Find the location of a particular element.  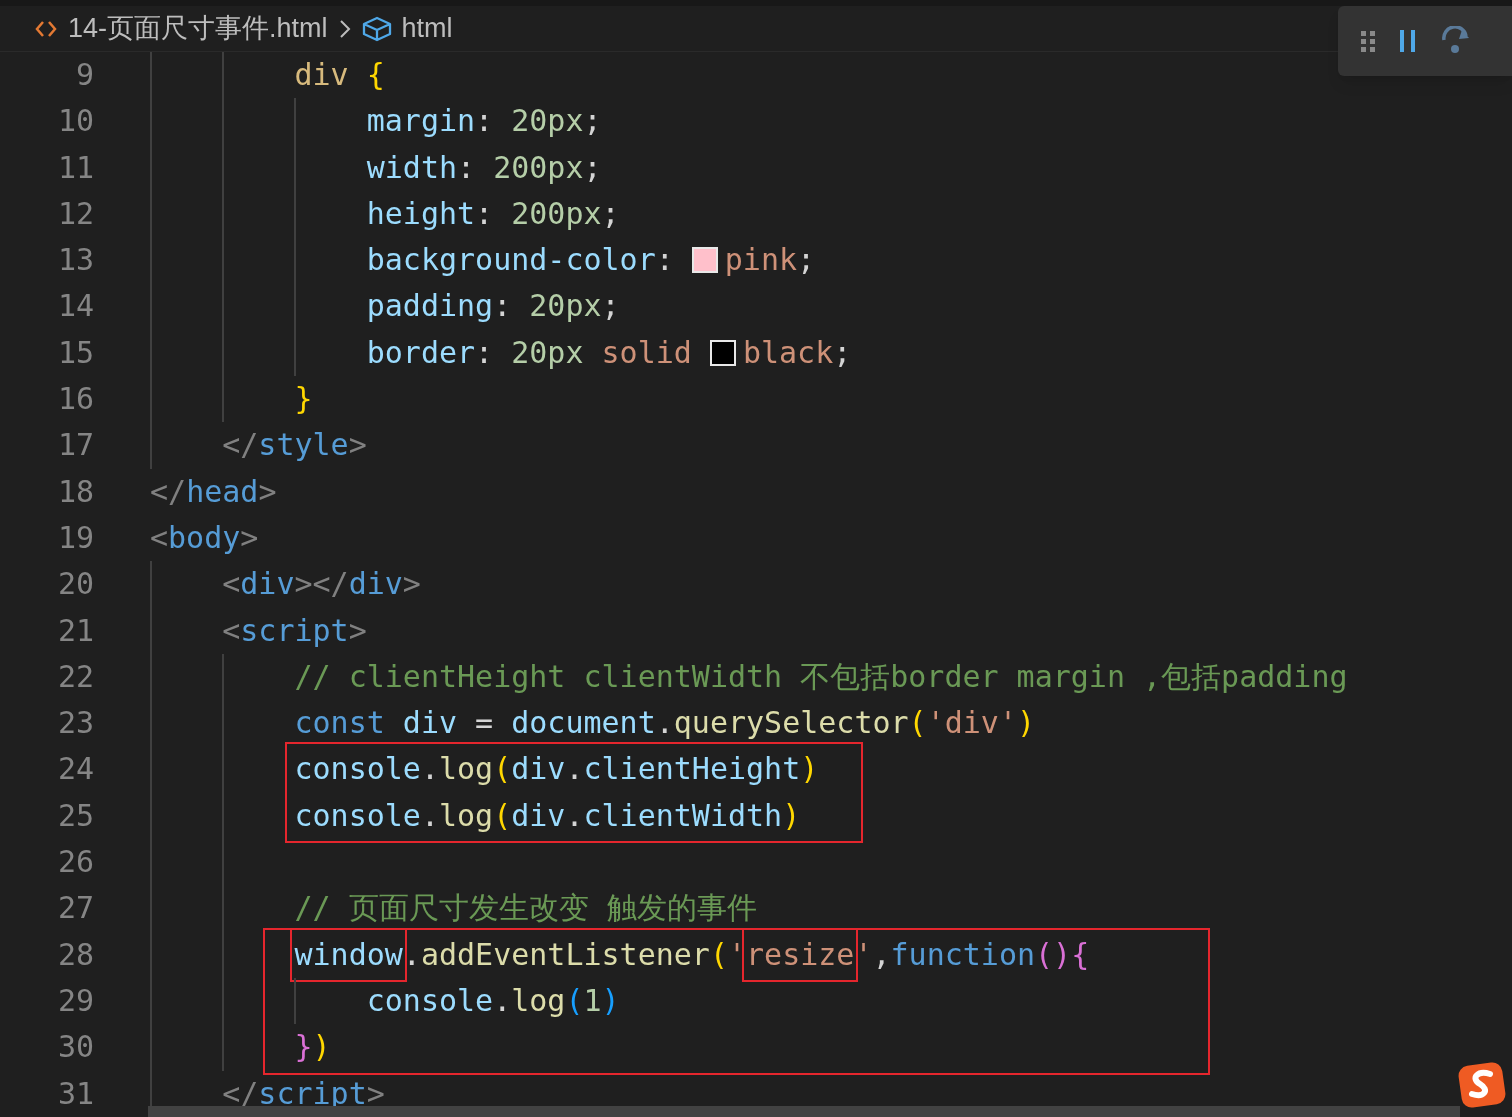

line-number: 24 is located at coordinates (75, 769).